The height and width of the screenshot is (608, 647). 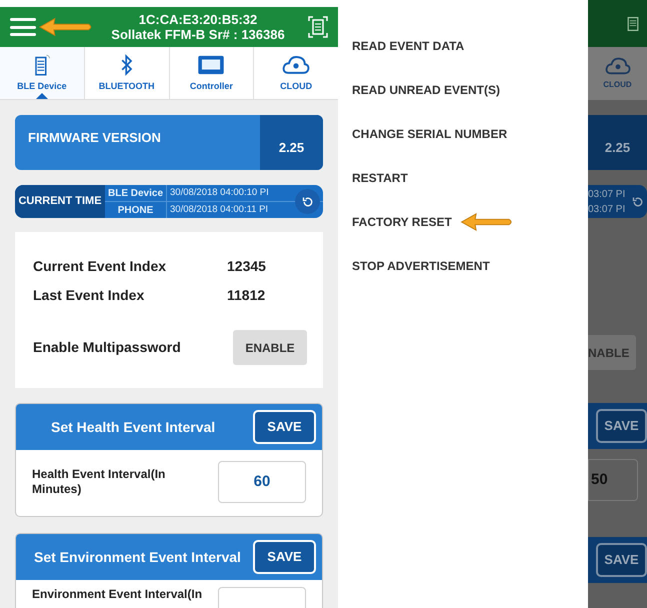 What do you see at coordinates (137, 557) in the screenshot?
I see `interval-title: Set Environment Event Interval` at bounding box center [137, 557].